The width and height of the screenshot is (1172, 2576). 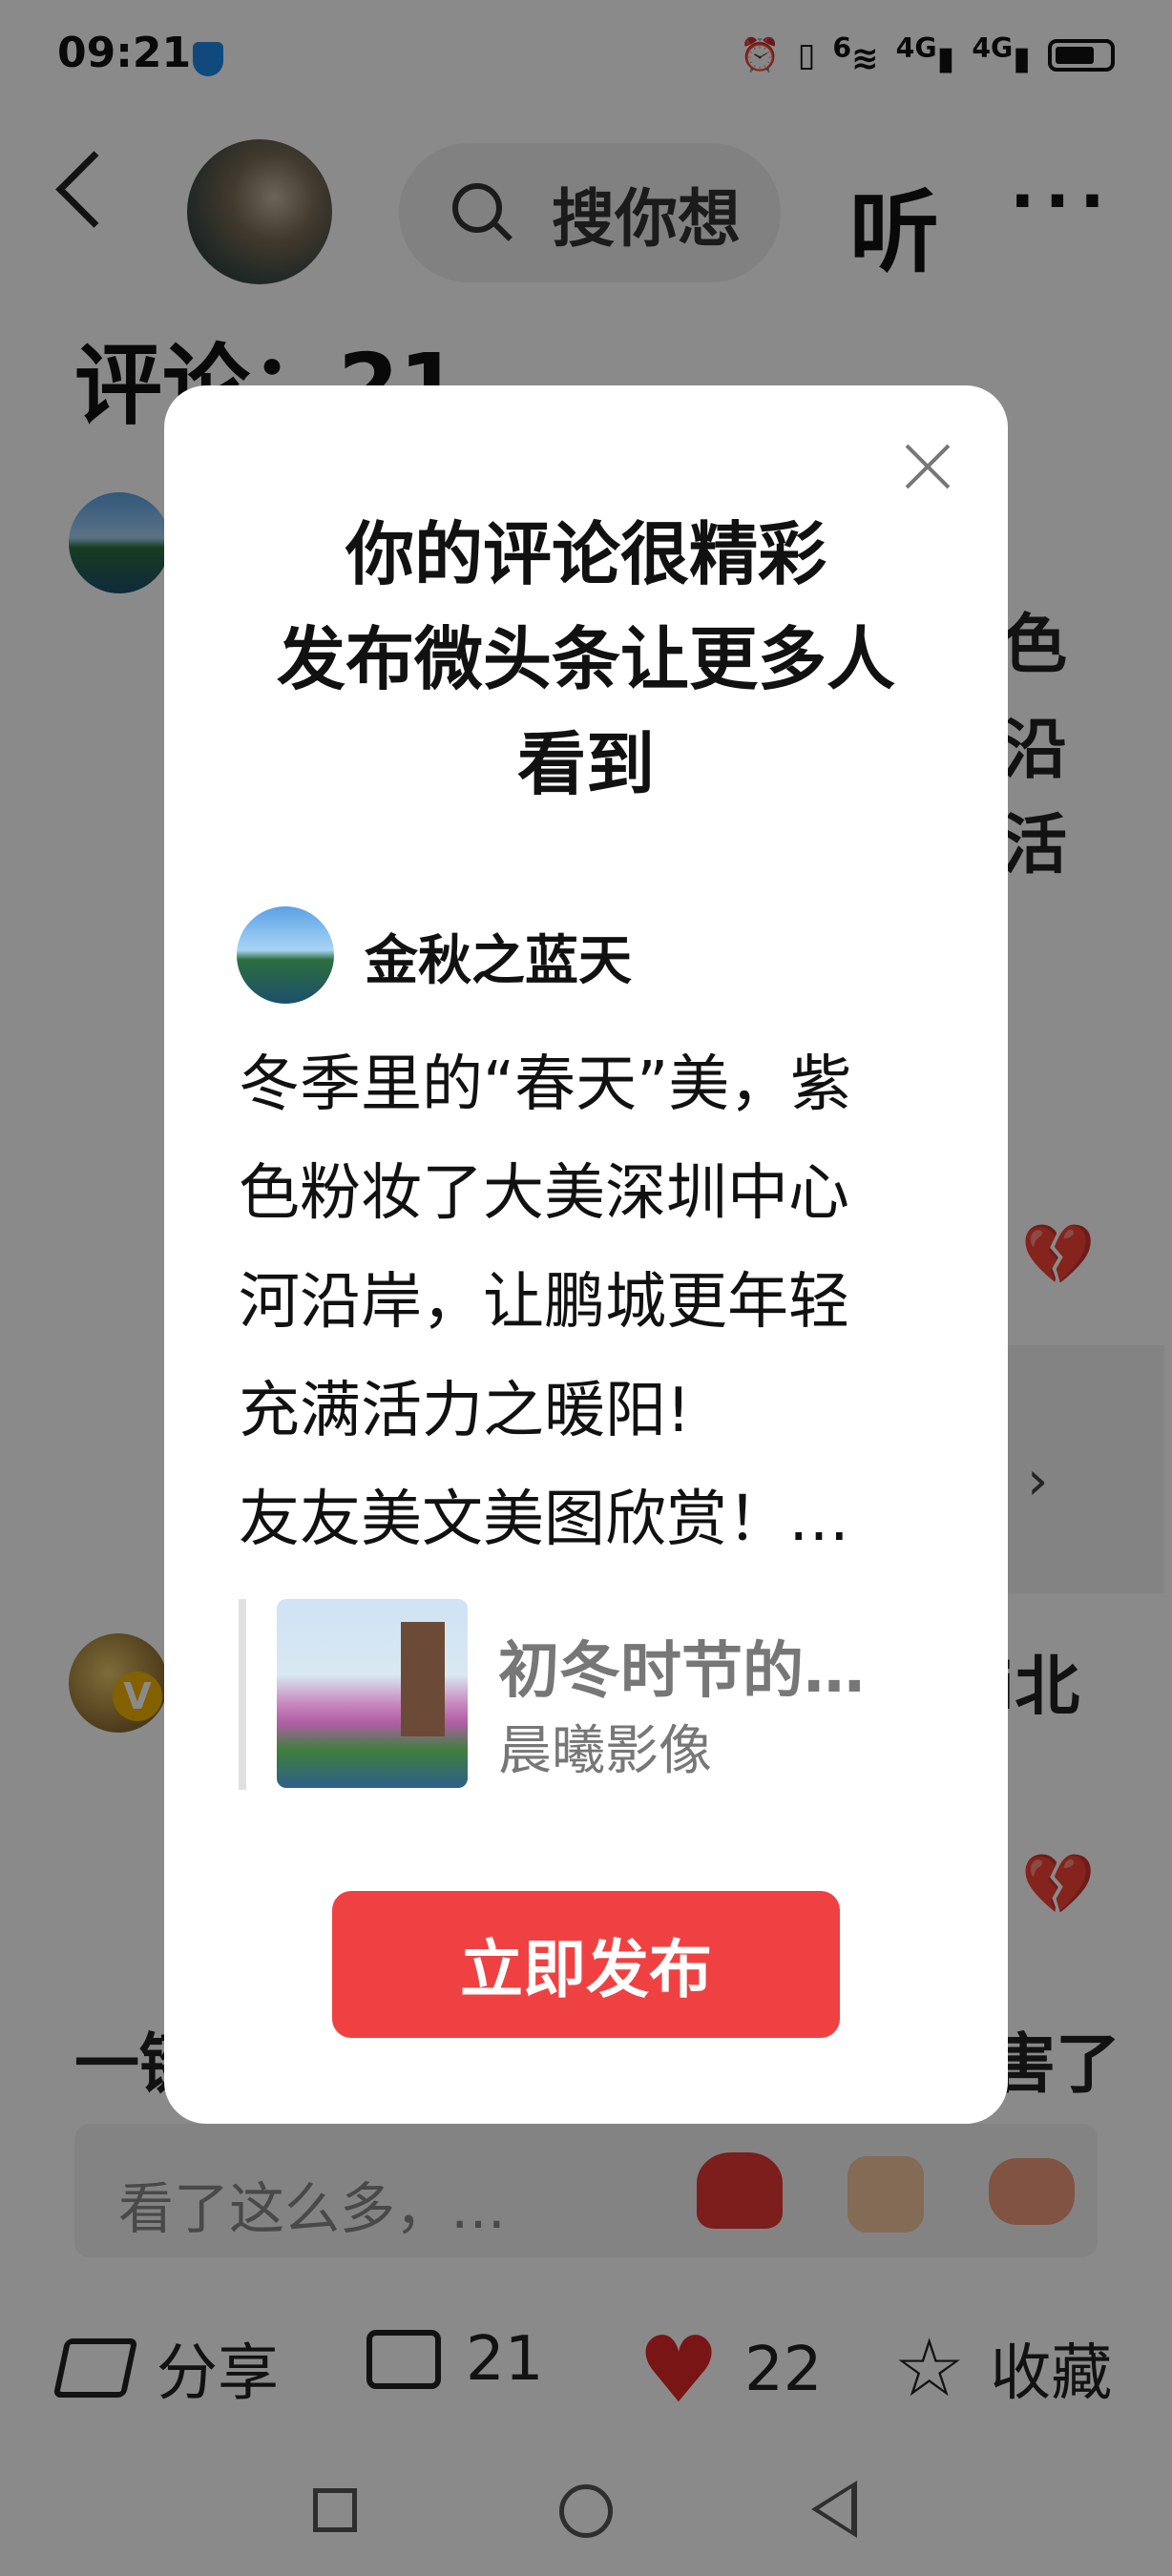 I want to click on article-source: 晨曦影像, so click(x=605, y=1751).